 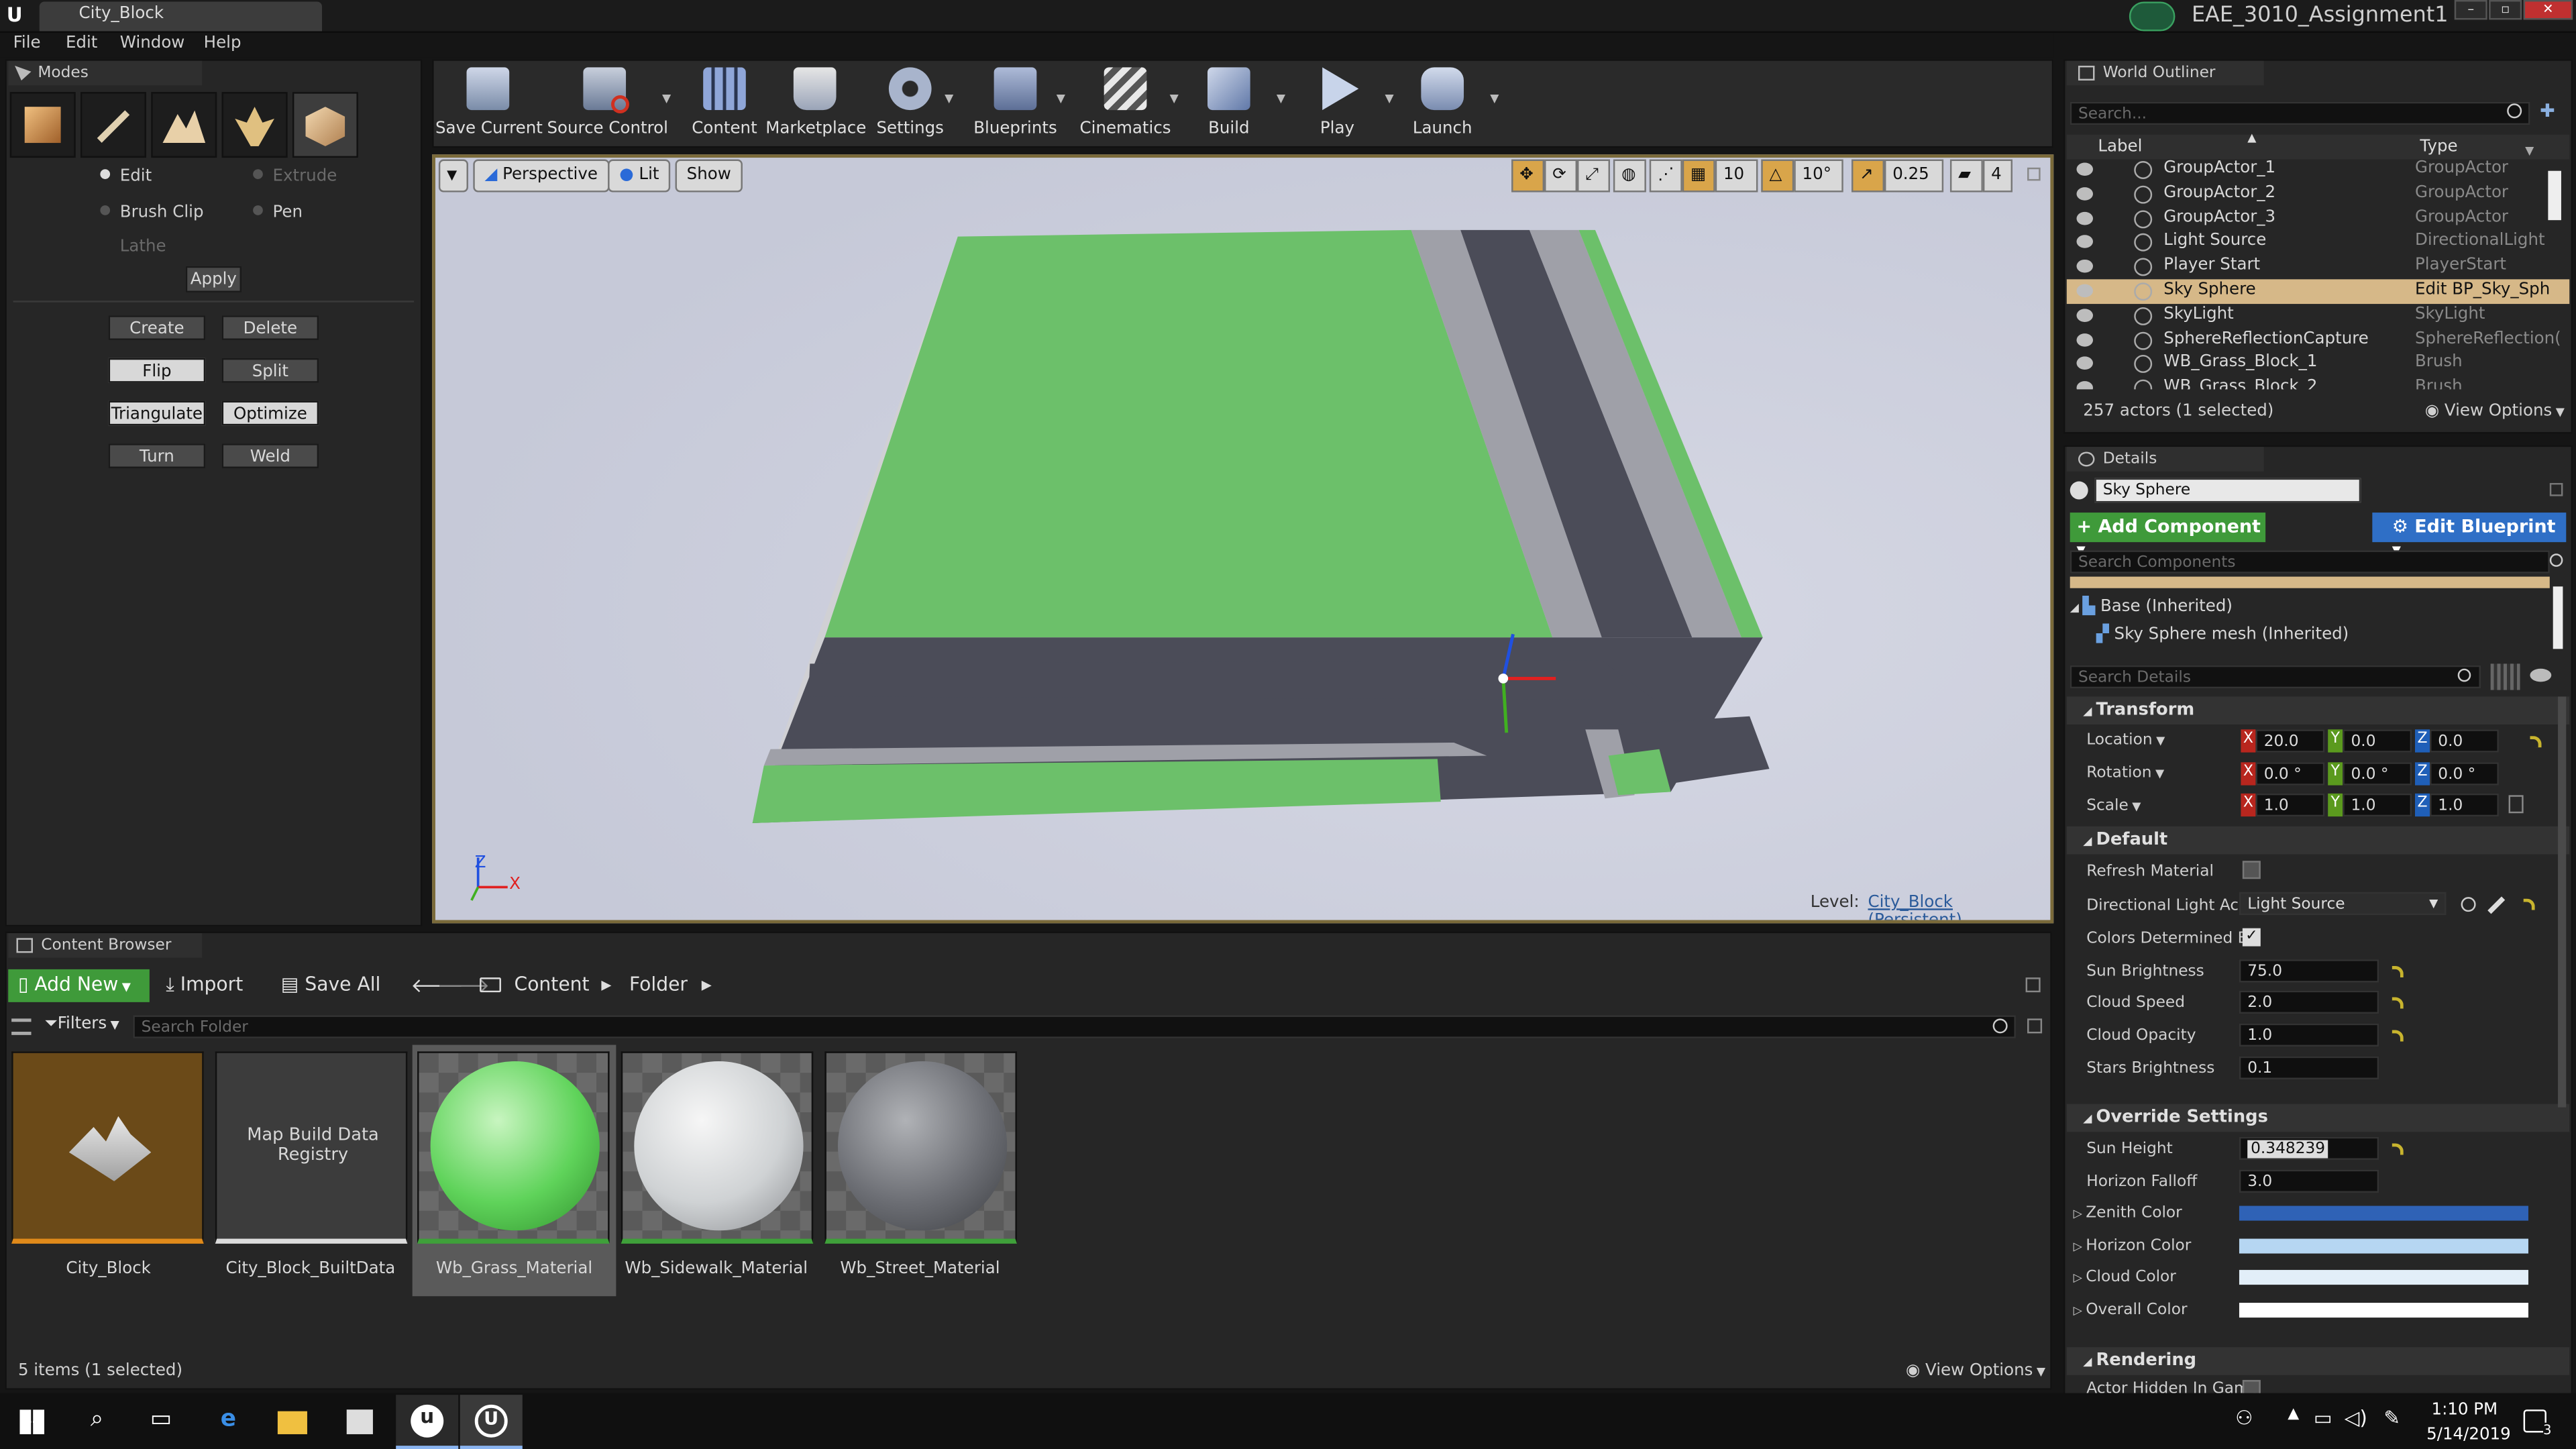 I want to click on override-settings-header: ◢ Override Settings, so click(x=2318, y=1118).